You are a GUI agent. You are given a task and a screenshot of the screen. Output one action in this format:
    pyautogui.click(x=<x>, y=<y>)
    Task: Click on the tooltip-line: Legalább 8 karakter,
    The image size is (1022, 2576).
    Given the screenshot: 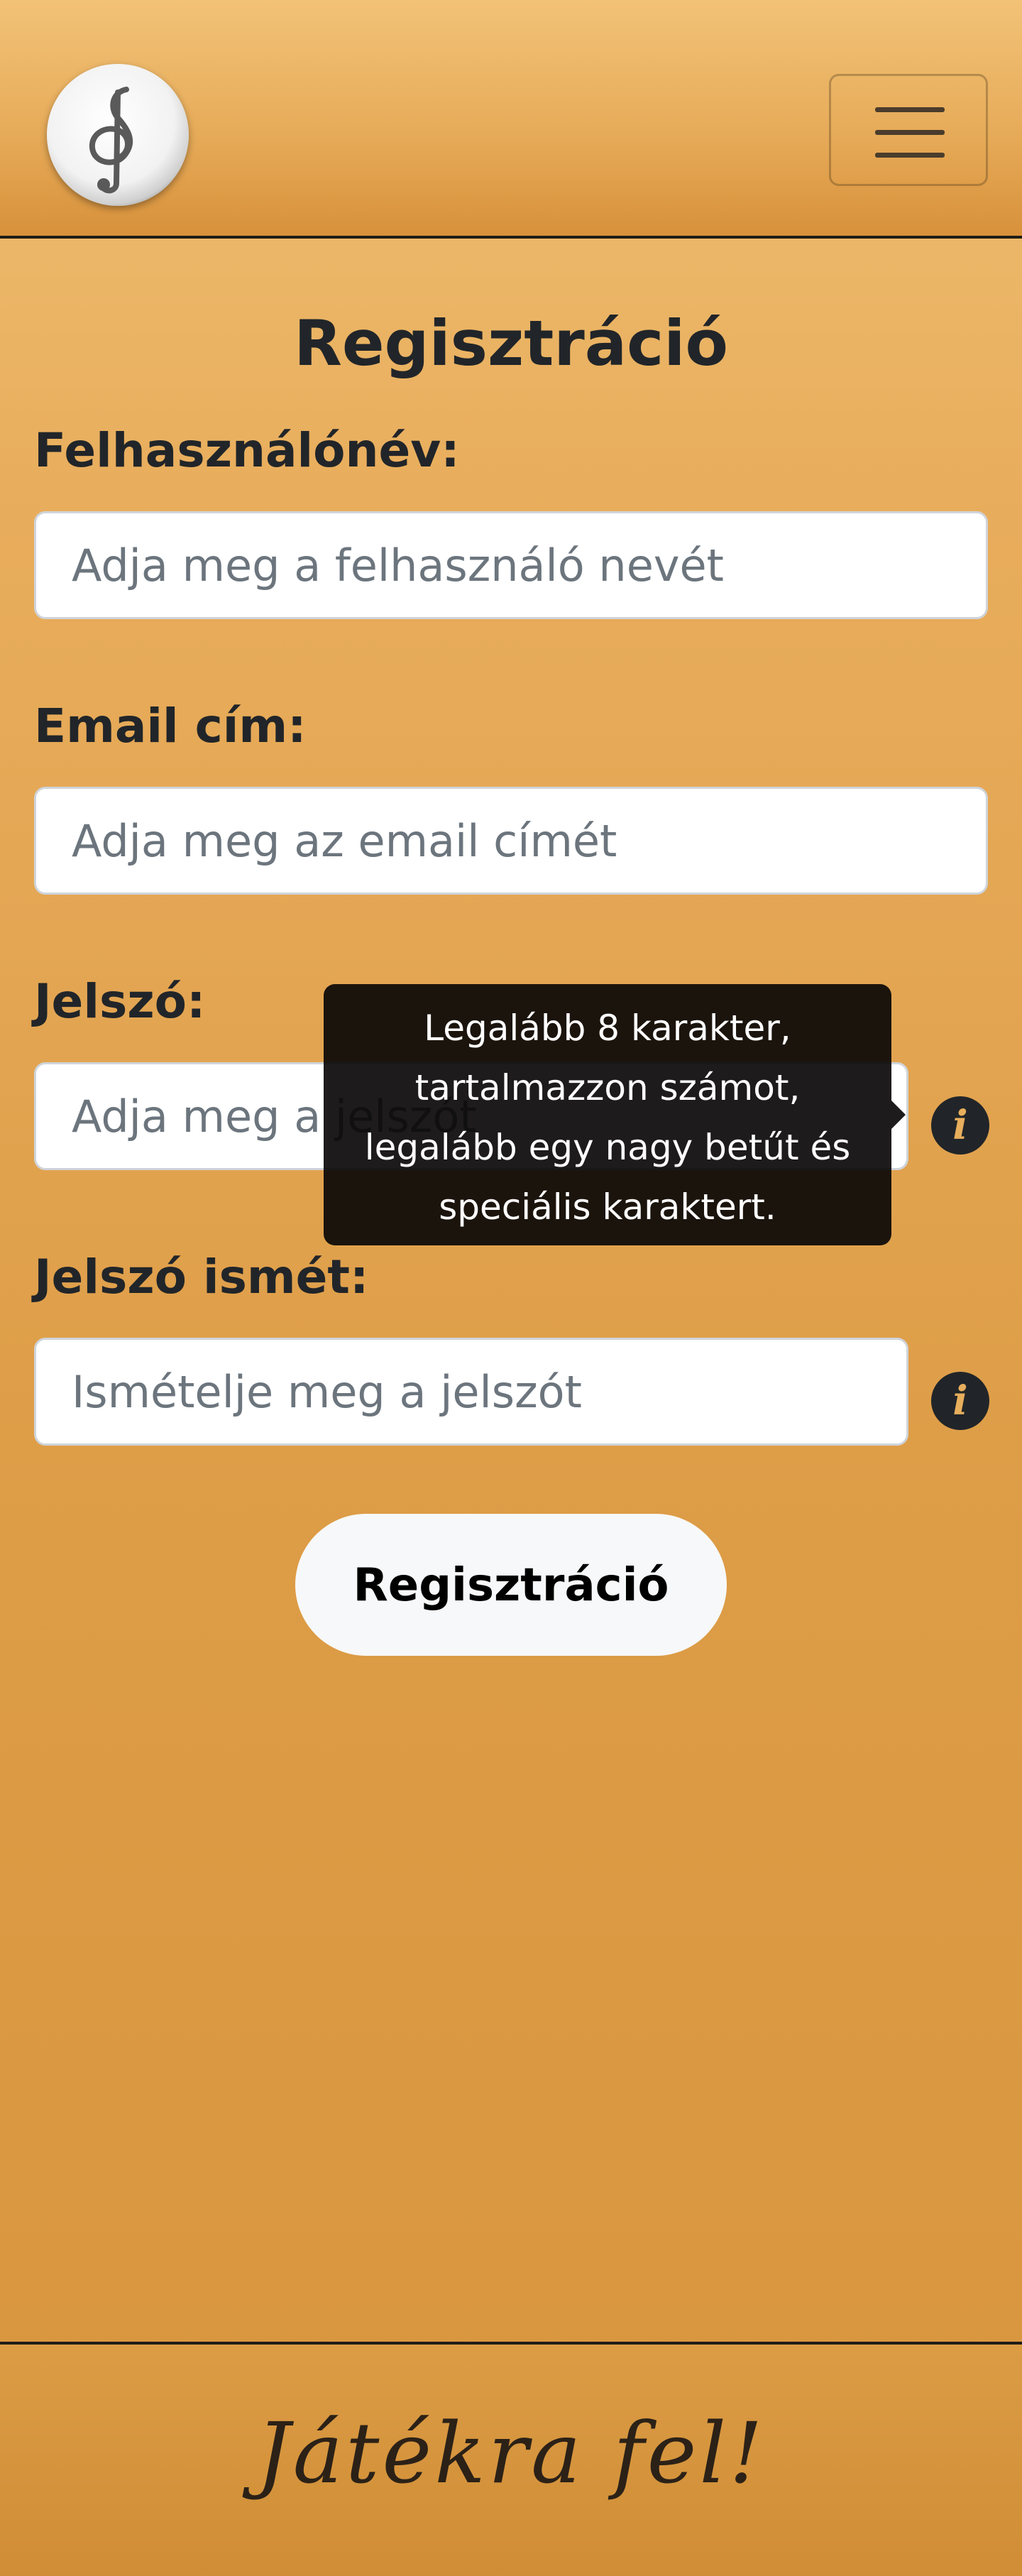 What is the action you would take?
    pyautogui.click(x=607, y=1028)
    